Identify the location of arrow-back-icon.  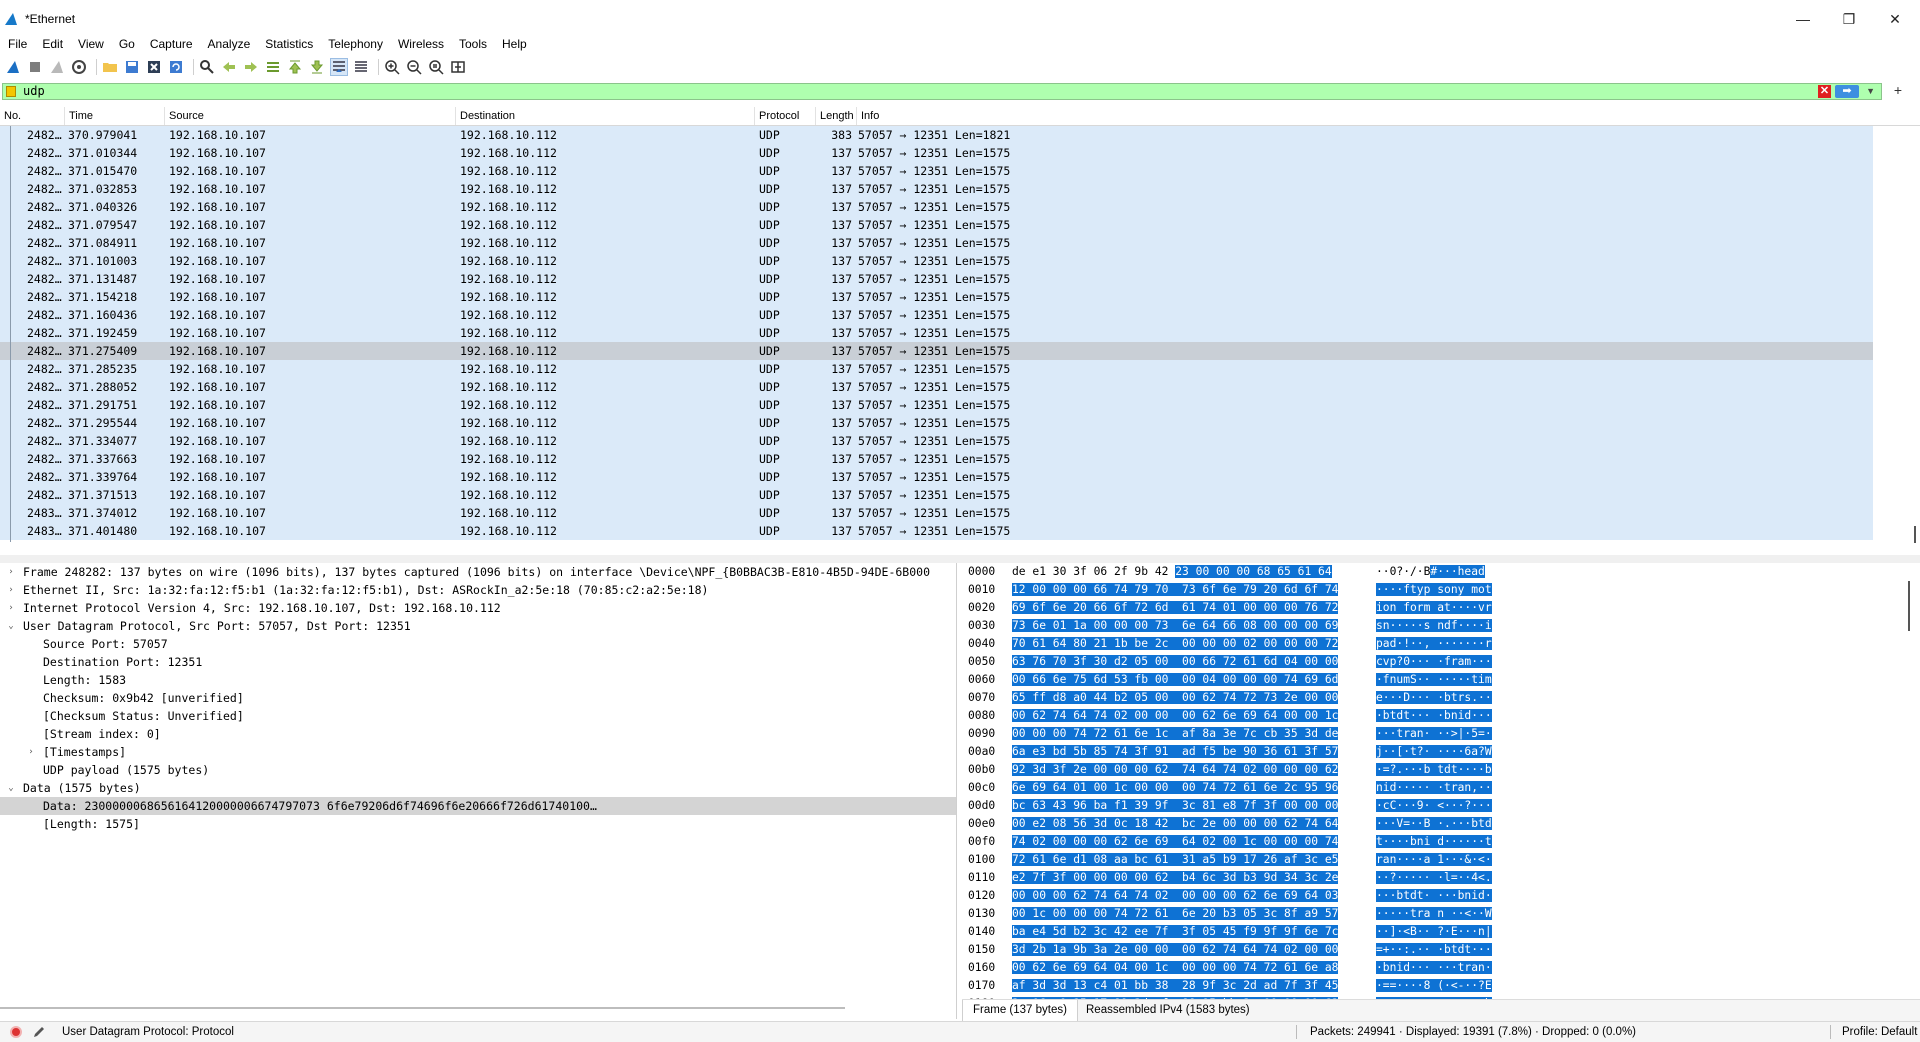
(229, 67).